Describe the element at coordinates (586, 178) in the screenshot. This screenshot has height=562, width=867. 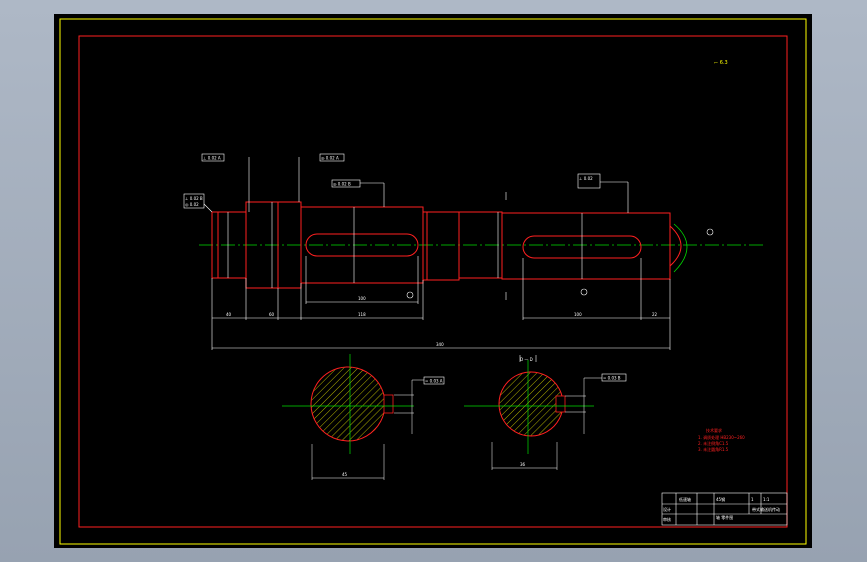
I see `tol-4: ⊥ 0.02` at that location.